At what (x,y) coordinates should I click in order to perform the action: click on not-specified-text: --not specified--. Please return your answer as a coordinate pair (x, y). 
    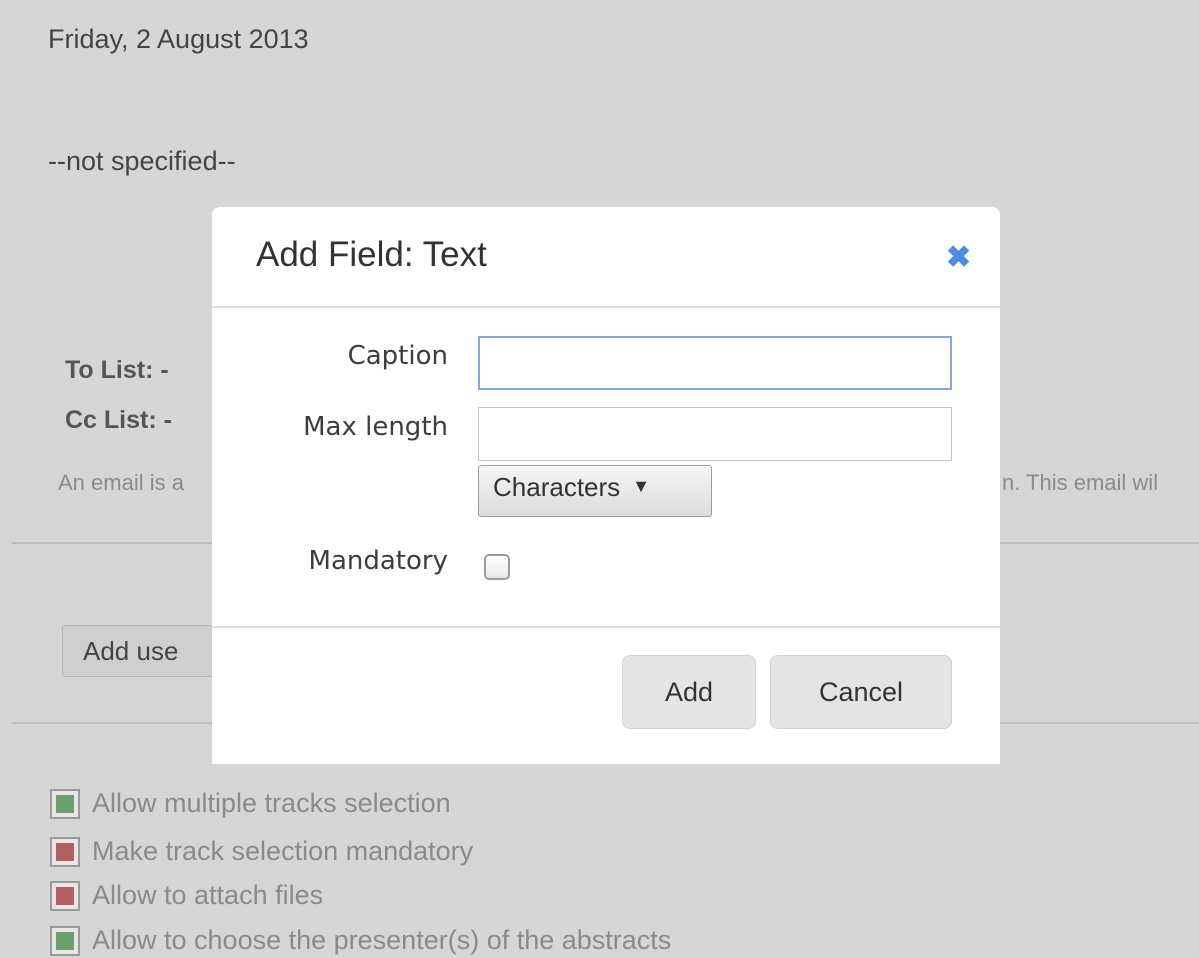
    Looking at the image, I should click on (142, 161).